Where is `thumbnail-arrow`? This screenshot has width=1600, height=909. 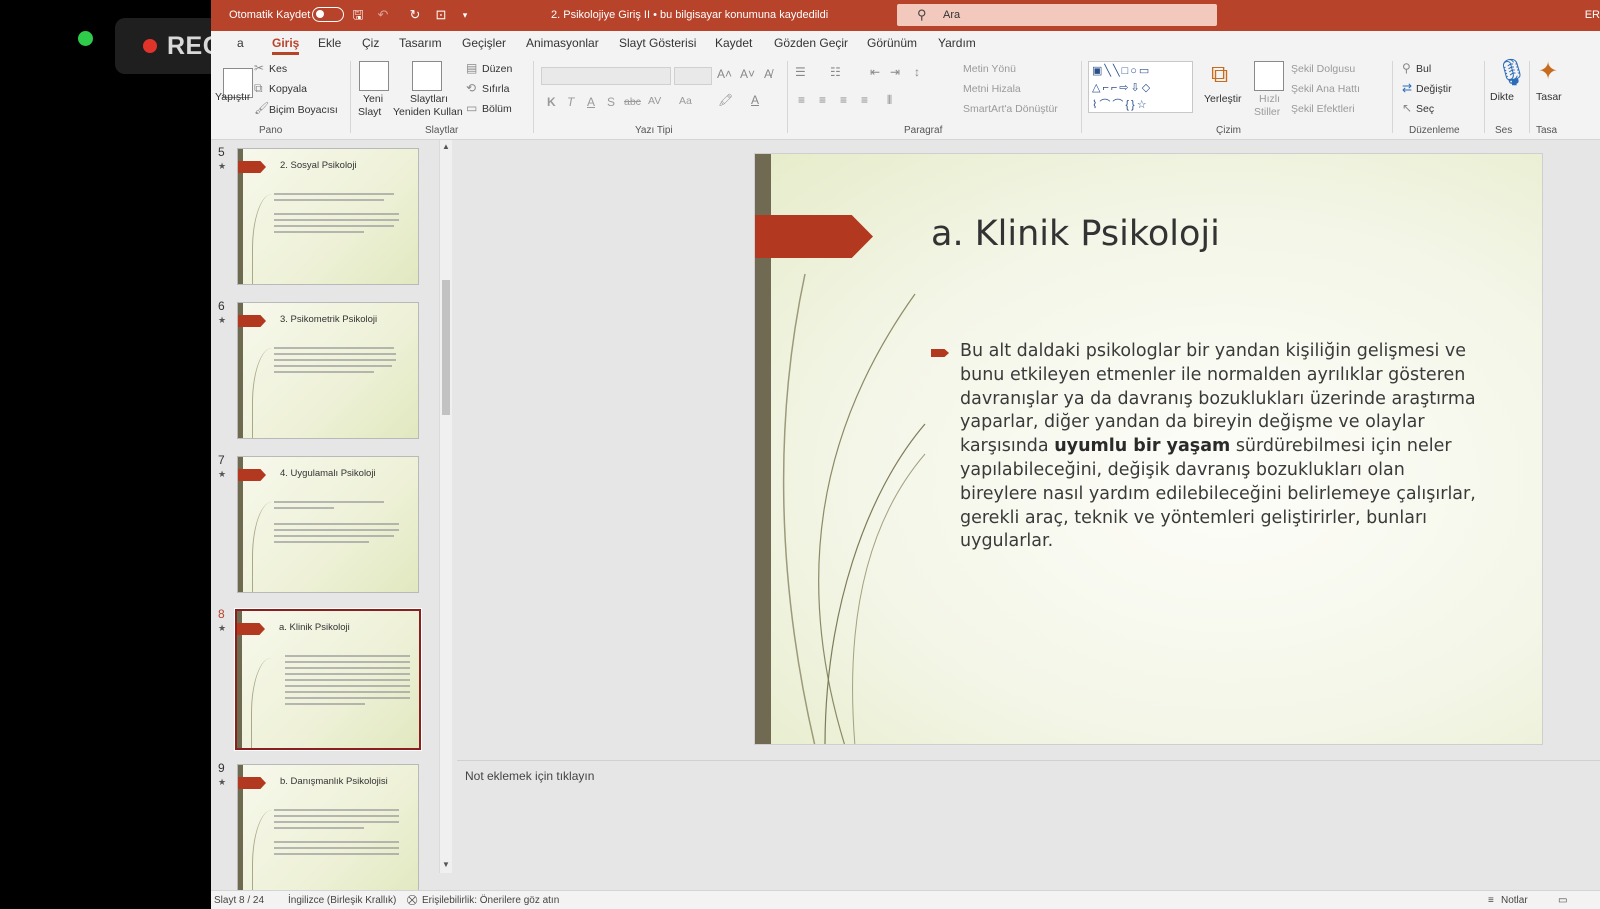
thumbnail-arrow is located at coordinates (252, 475).